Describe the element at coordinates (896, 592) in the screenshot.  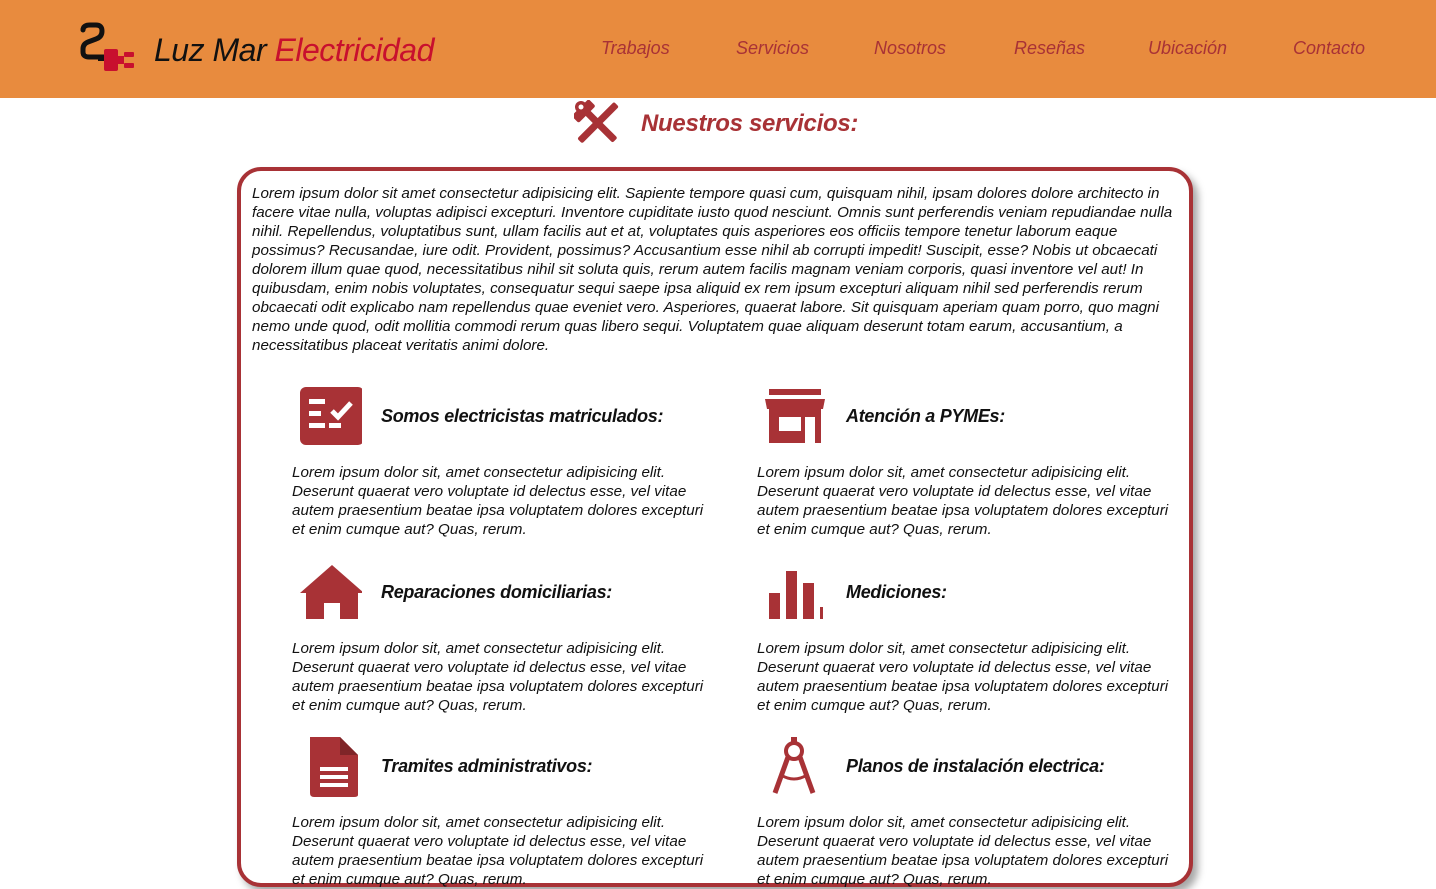
I see `service-title: Mediciones:` at that location.